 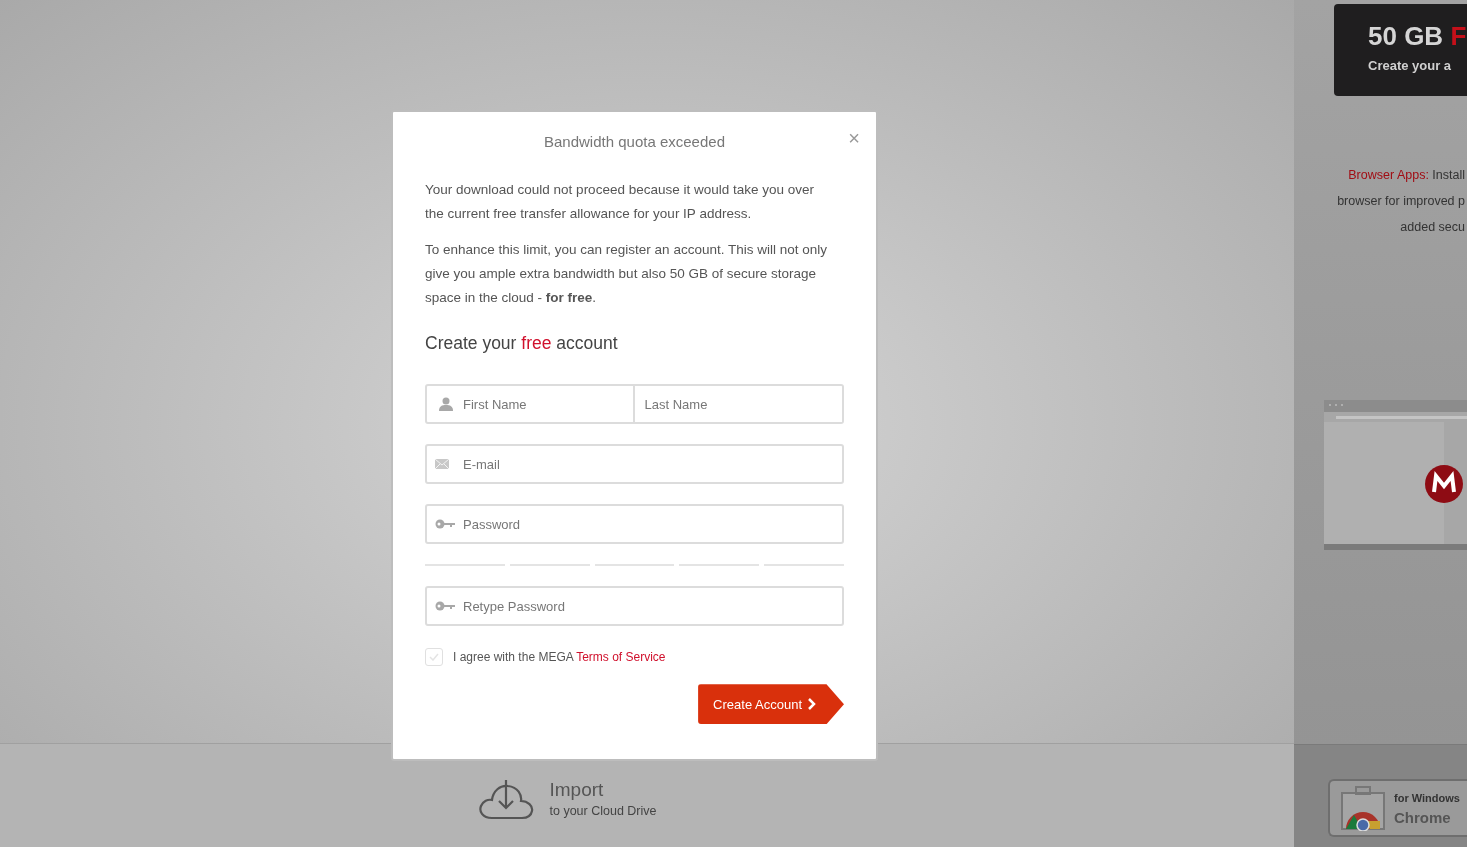 I want to click on form-heading: Create your free account, so click(x=522, y=343).